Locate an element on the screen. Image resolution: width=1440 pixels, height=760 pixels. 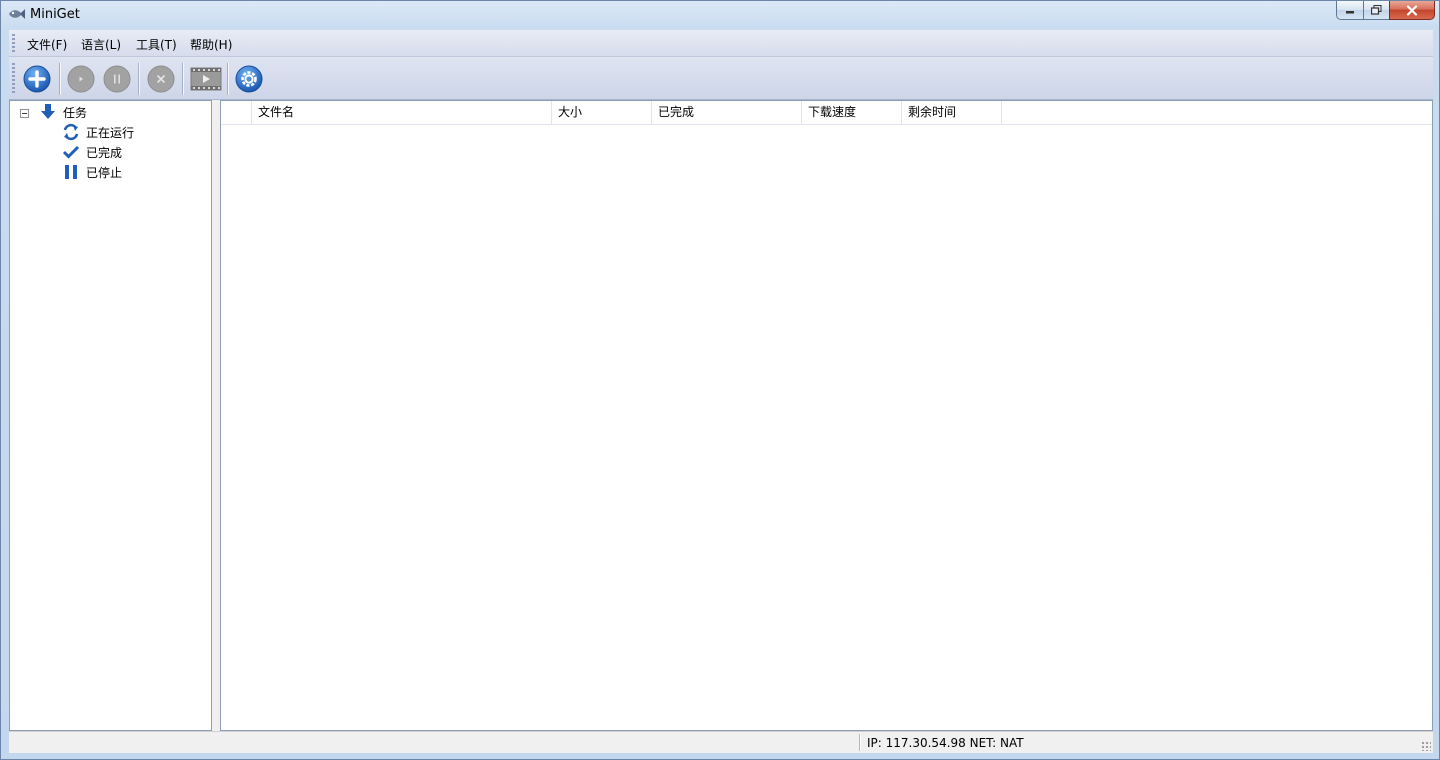
close-icon is located at coordinates (1412, 10).